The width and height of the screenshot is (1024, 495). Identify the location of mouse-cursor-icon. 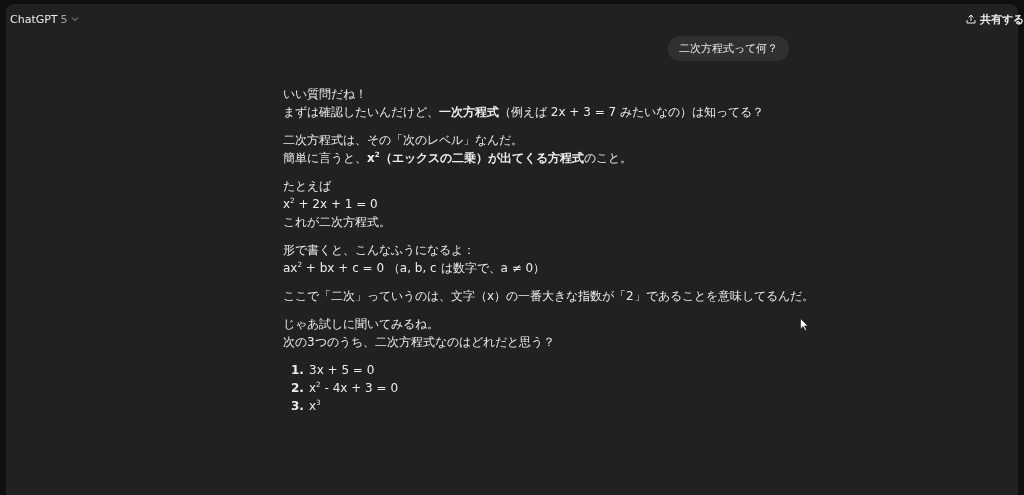
(804, 324).